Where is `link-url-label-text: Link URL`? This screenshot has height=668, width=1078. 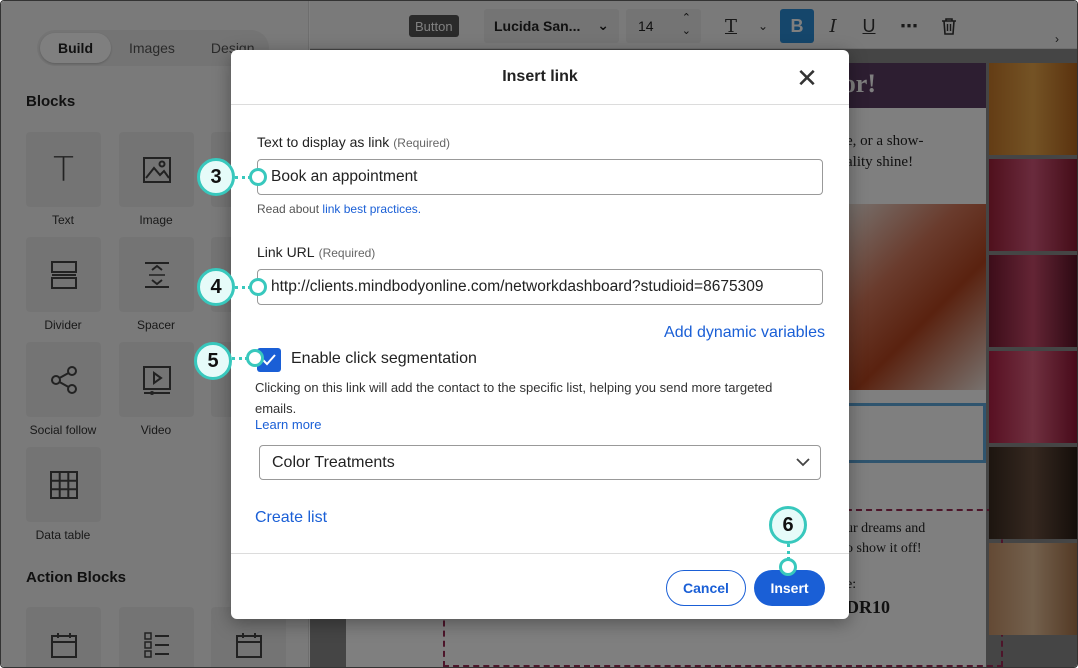 link-url-label-text: Link URL is located at coordinates (286, 252).